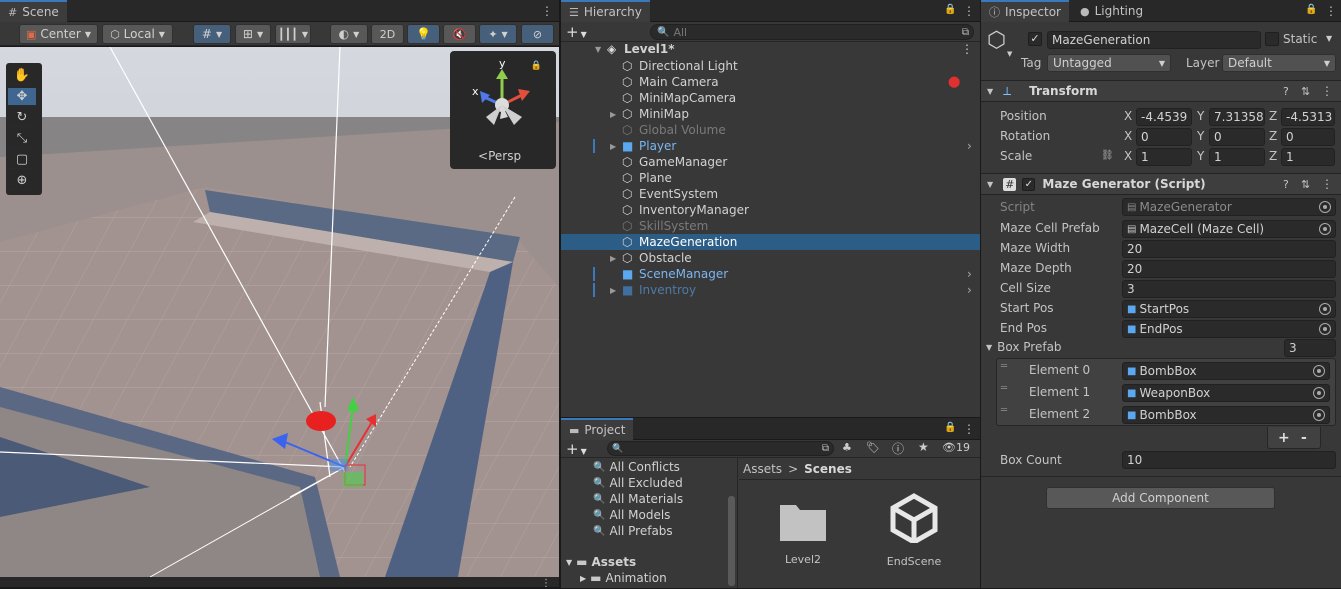 The image size is (1341, 589). Describe the element at coordinates (1109, 63) in the screenshot. I see `tag-dropdown: Untagged ▼` at that location.